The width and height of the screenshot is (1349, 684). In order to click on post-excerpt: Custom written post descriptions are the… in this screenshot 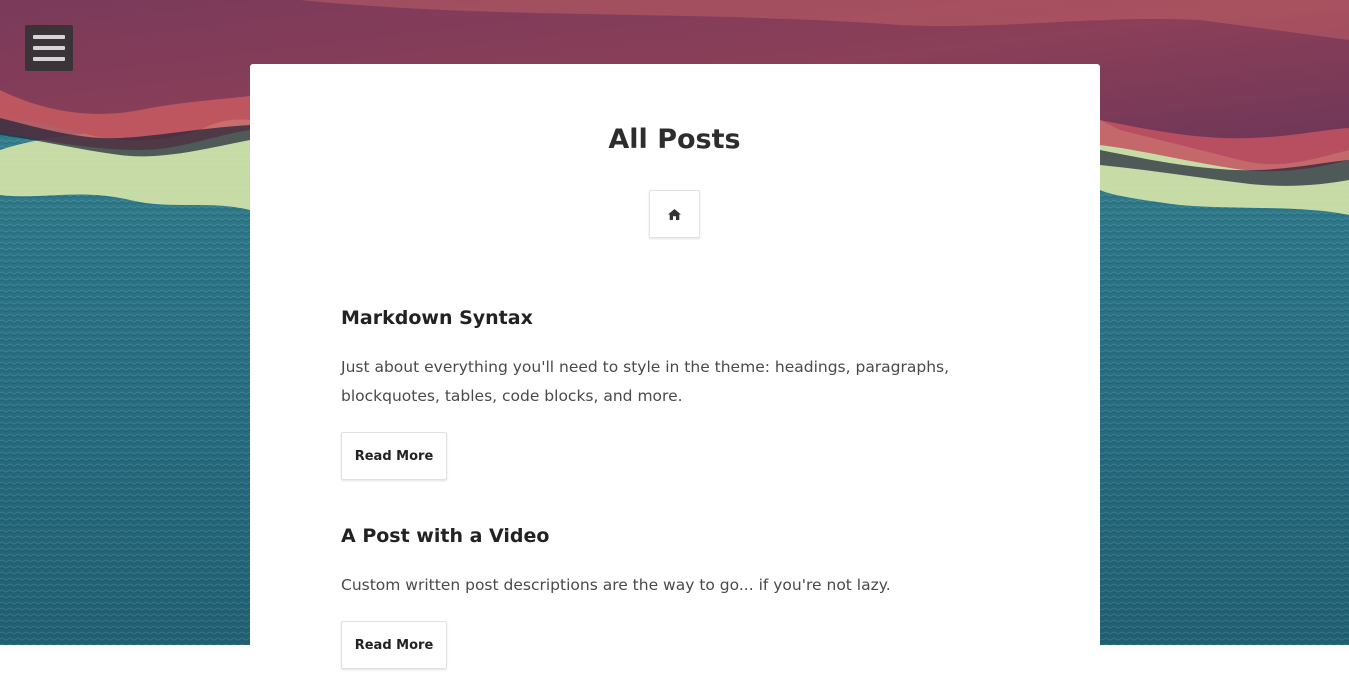, I will do `click(616, 585)`.